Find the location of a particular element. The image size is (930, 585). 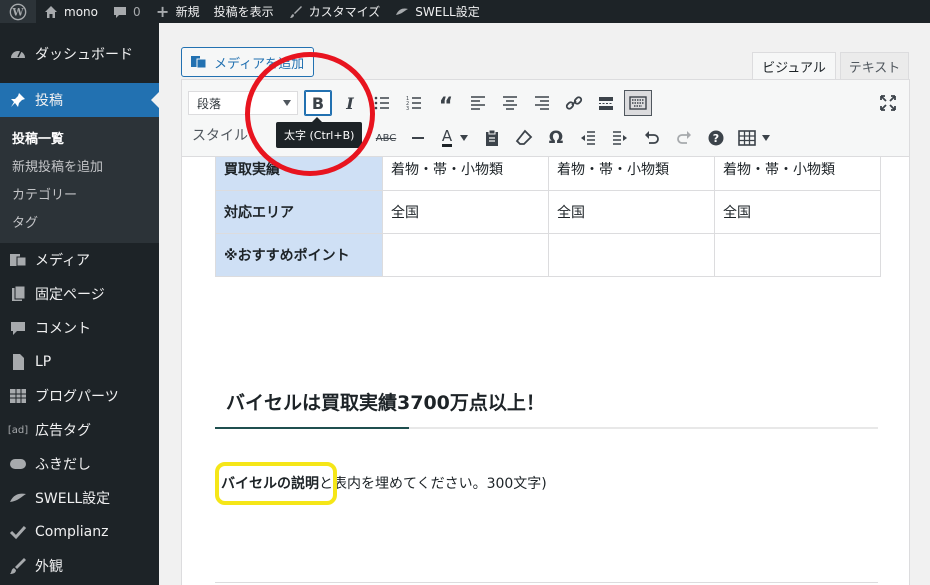

media-icon is located at coordinates (18, 260).